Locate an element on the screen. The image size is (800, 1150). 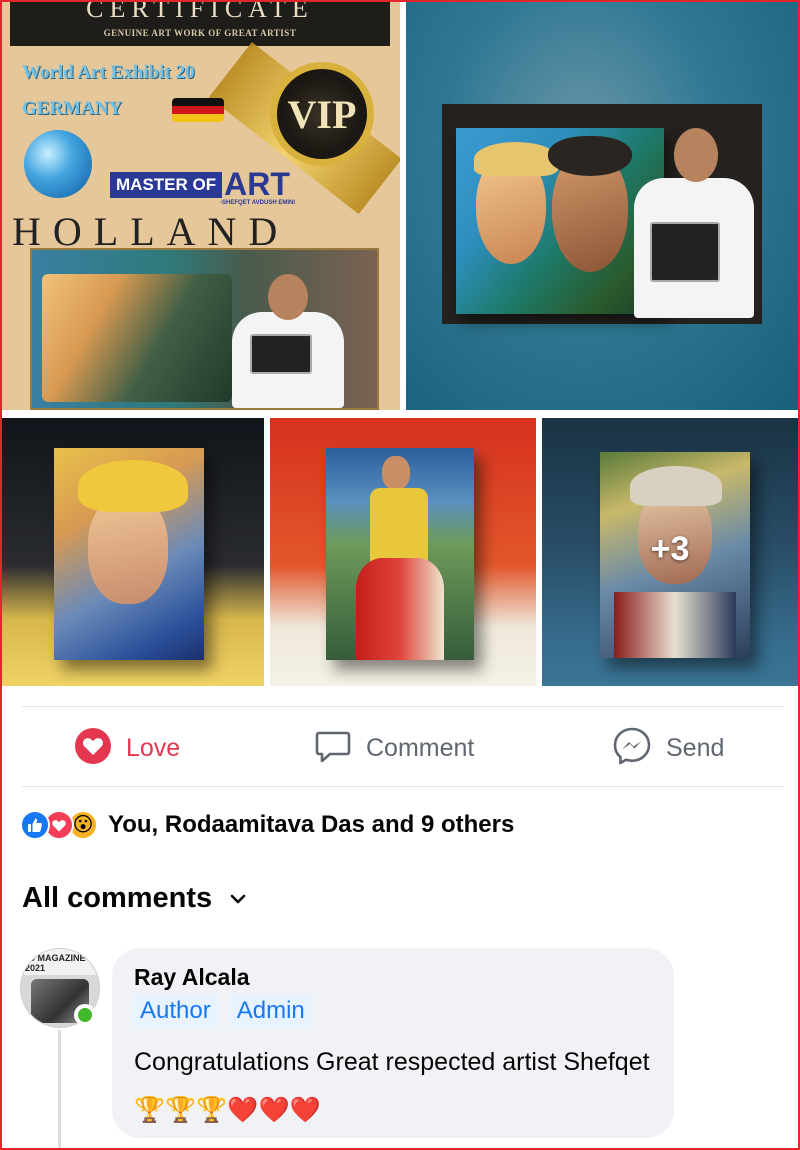
artist-photo-inset is located at coordinates (204, 329).